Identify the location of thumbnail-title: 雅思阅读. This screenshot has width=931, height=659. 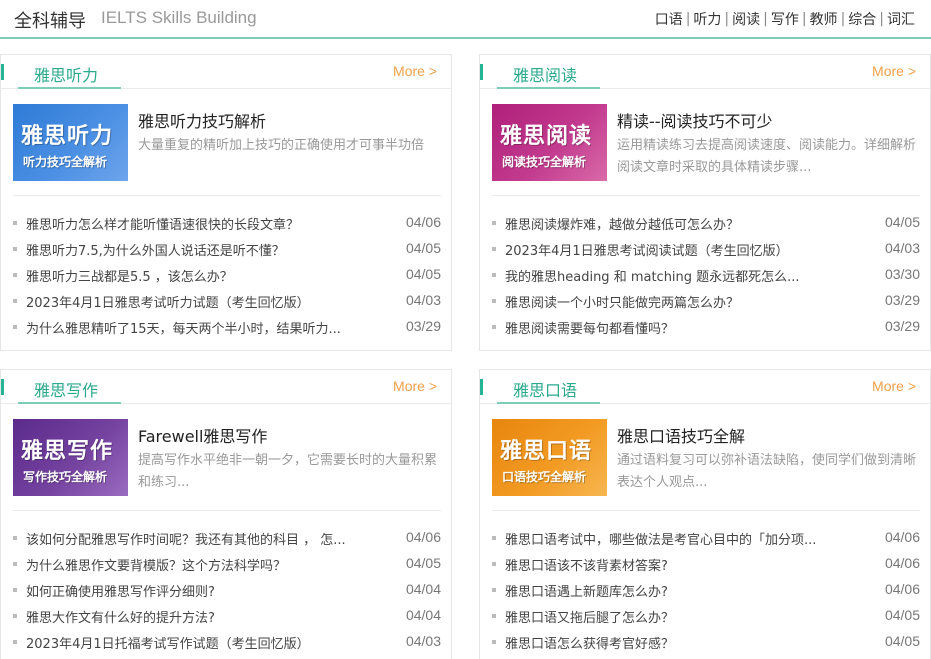
(546, 136).